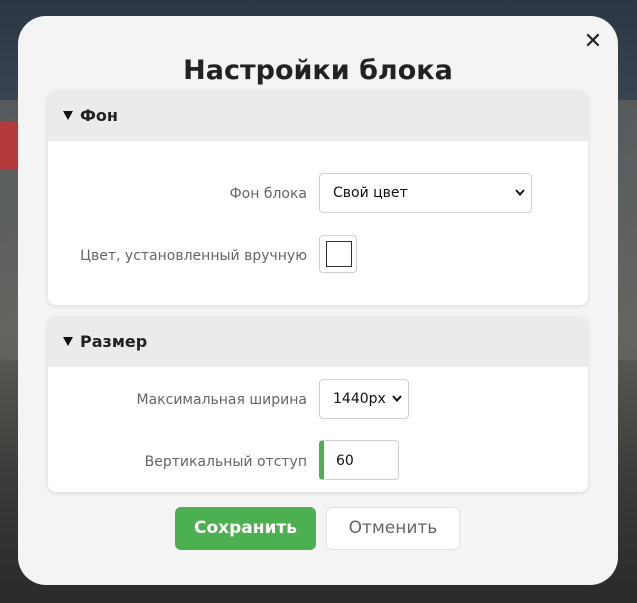 The image size is (637, 603). Describe the element at coordinates (268, 194) in the screenshot. I see `block-bg-label: Фон блока` at that location.